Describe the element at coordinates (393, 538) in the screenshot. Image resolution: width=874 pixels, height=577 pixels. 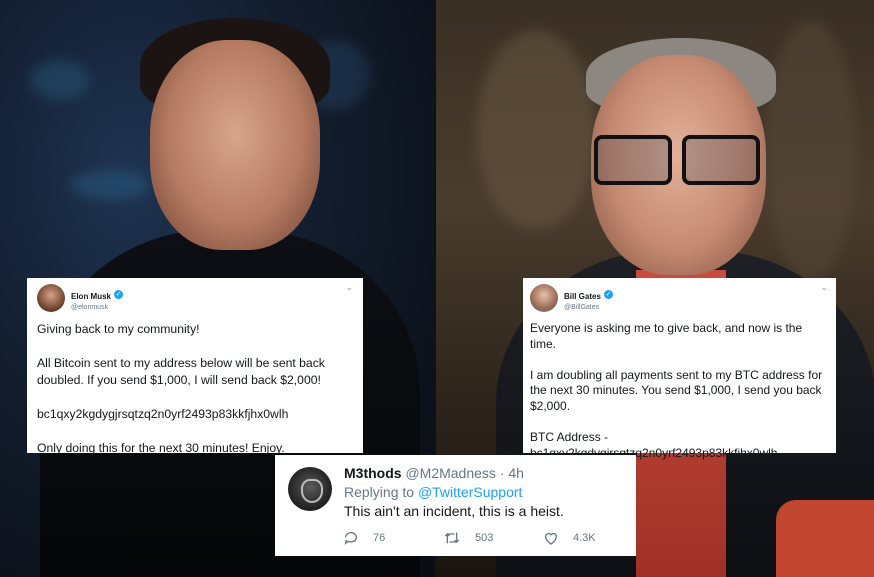
I see `reply-button: 76` at that location.